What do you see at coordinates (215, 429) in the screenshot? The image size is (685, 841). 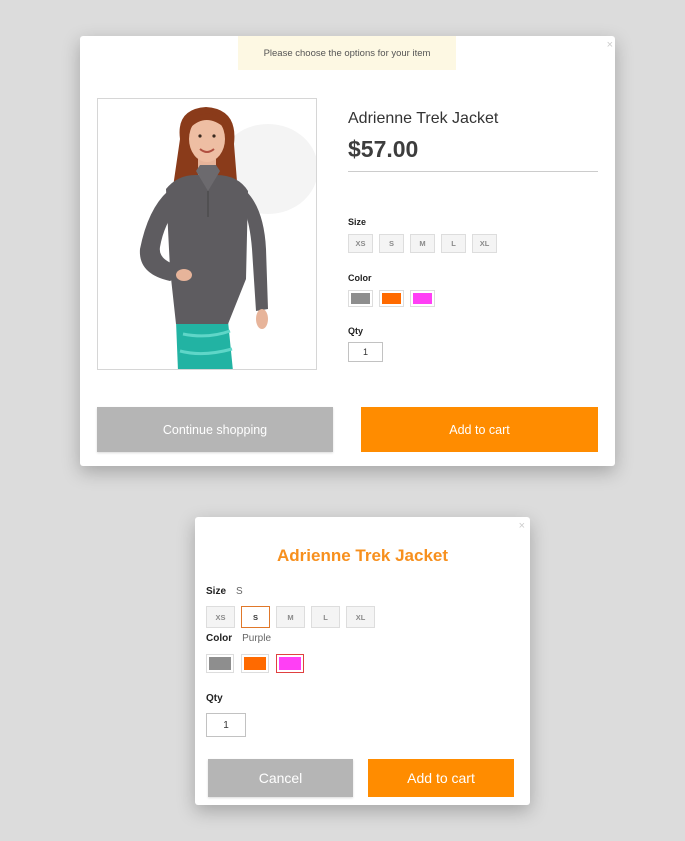 I see `continue-shopping-button: Continue shopping` at bounding box center [215, 429].